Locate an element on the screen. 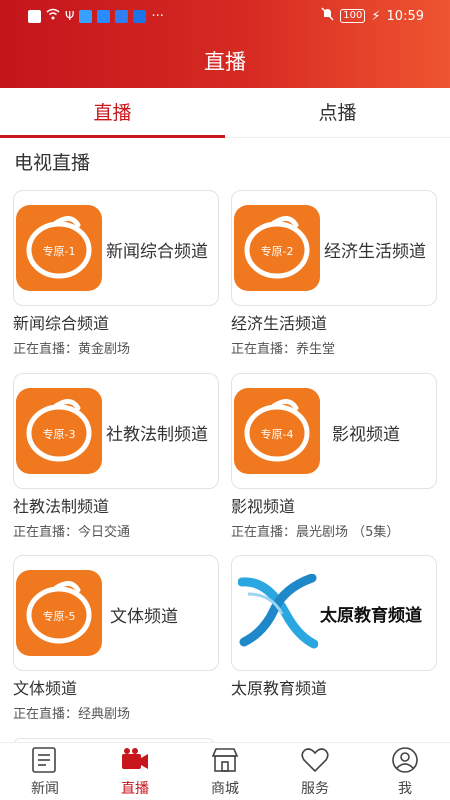  status-icons-left: Ψ ··· is located at coordinates (96, 16).